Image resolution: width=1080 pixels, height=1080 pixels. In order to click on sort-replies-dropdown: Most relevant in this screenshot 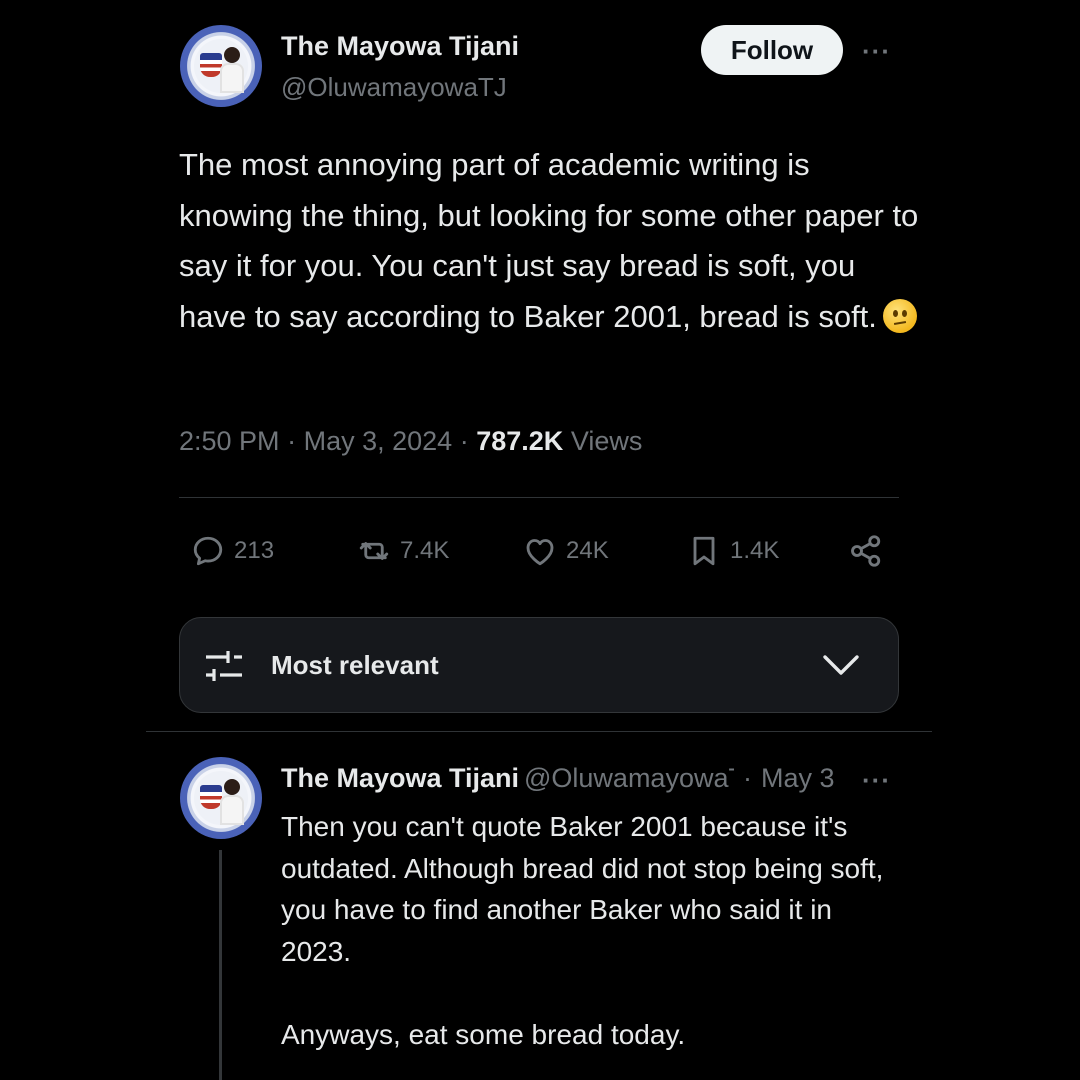, I will do `click(539, 665)`.